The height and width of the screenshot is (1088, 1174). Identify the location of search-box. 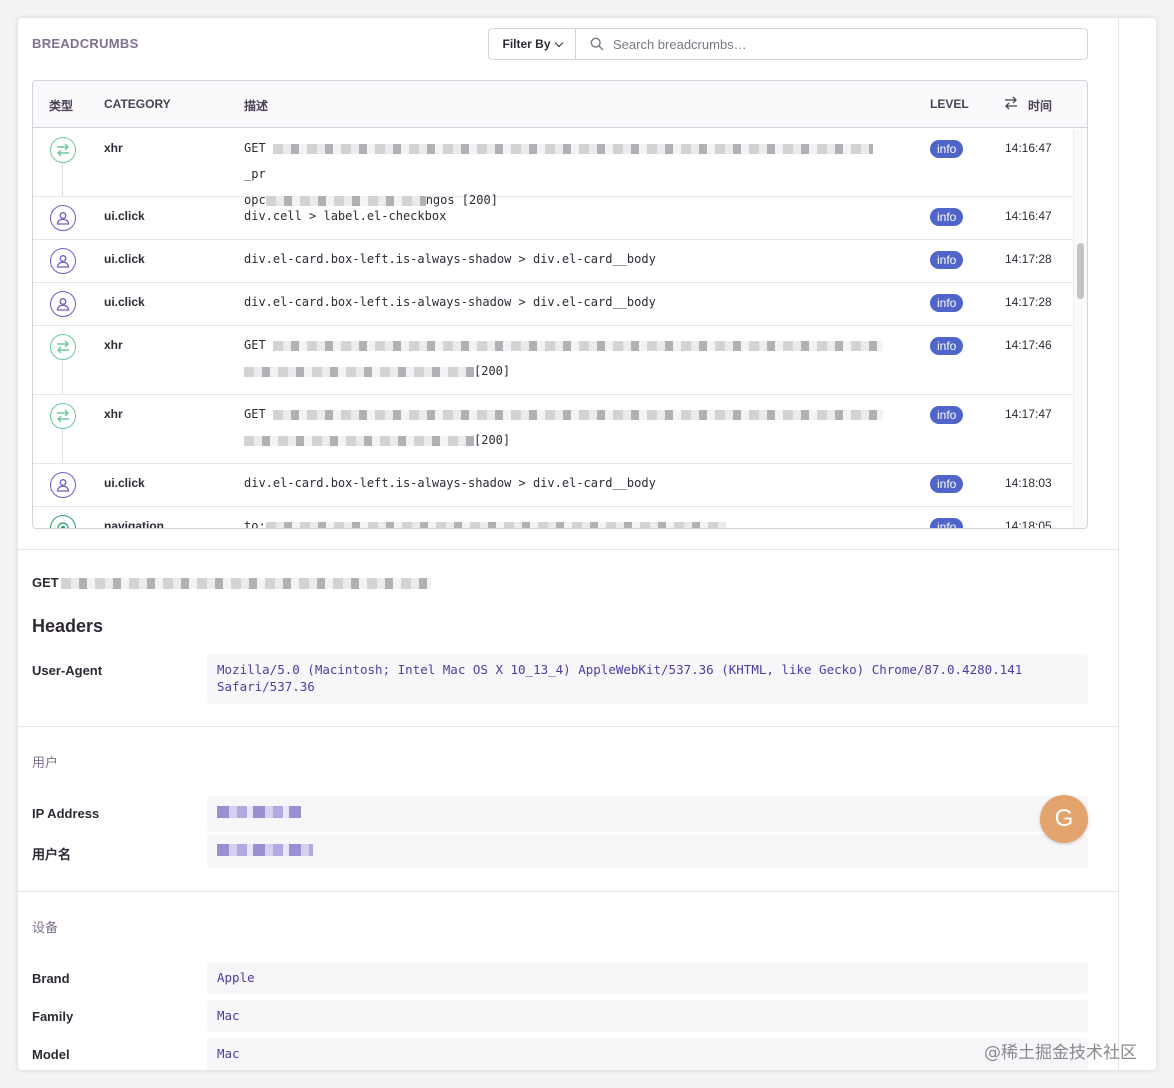
(831, 44).